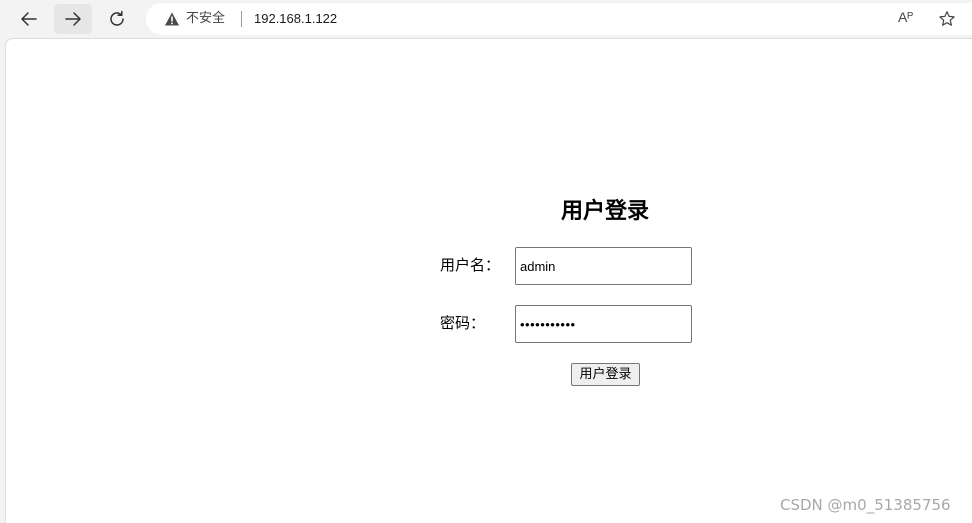  What do you see at coordinates (605, 374) in the screenshot?
I see `login-button: 用户登录` at bounding box center [605, 374].